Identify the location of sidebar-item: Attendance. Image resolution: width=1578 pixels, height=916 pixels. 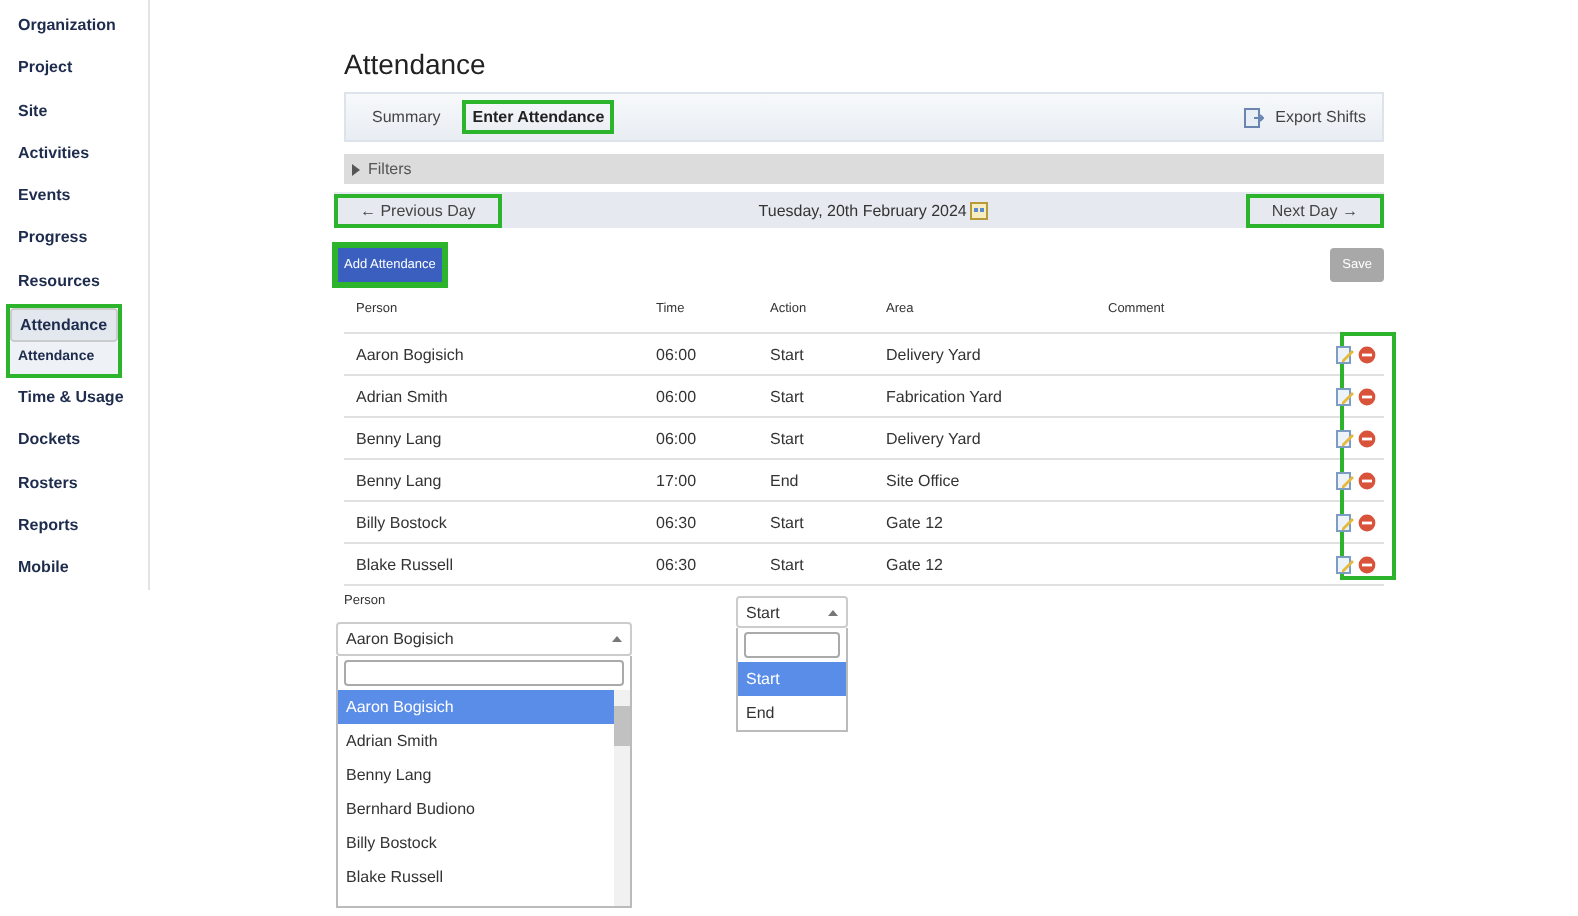
(64, 325).